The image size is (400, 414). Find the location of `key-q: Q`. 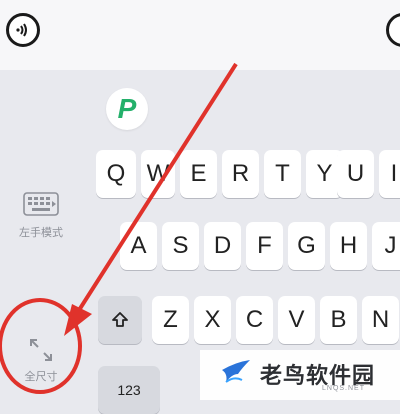

key-q: Q is located at coordinates (116, 174).